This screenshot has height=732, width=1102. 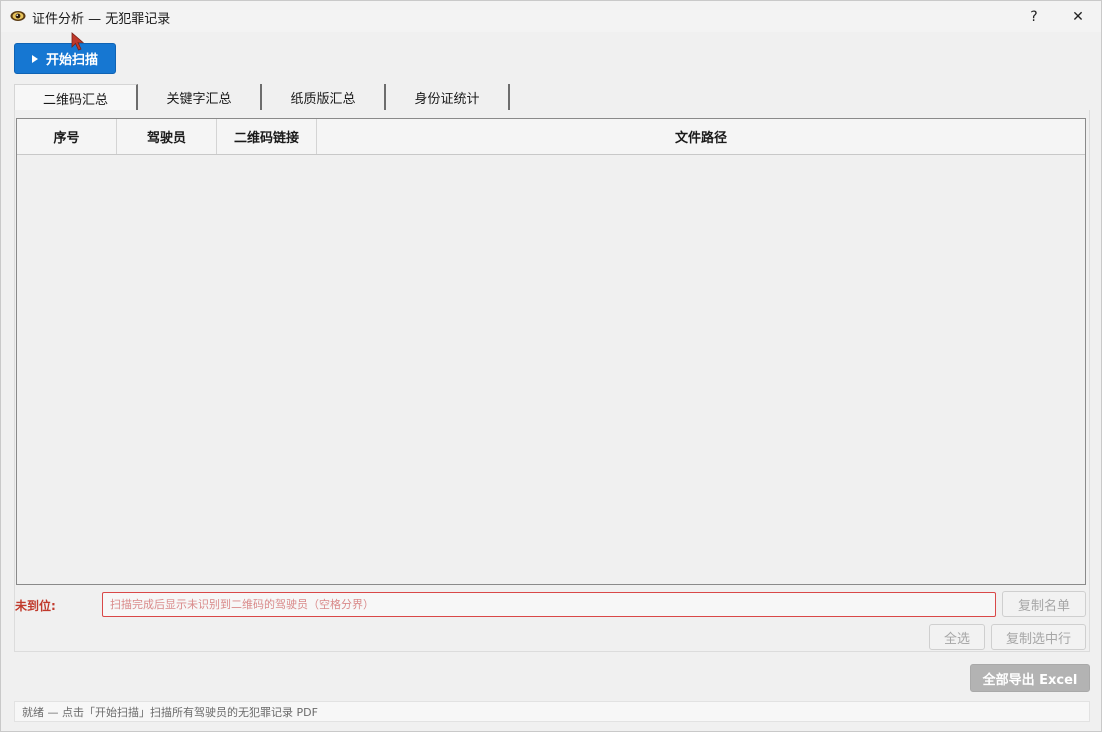 I want to click on tab-qrcode-summary: 二维码汇总, so click(x=76, y=97).